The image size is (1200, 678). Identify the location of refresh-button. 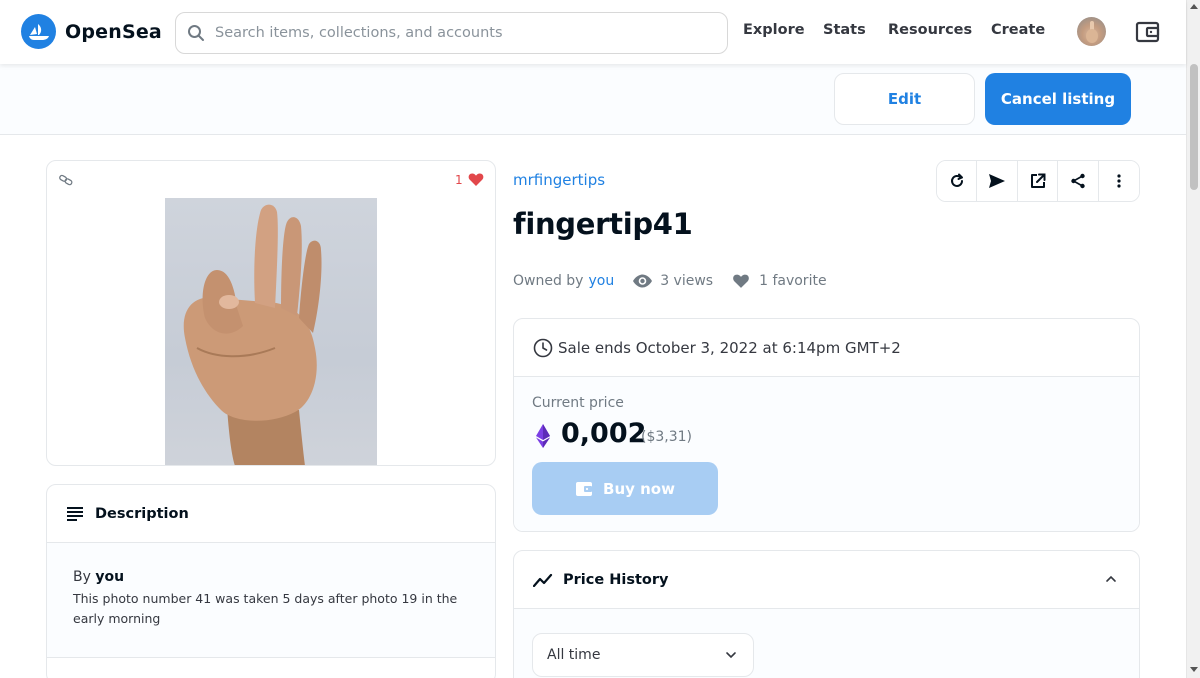
(957, 181).